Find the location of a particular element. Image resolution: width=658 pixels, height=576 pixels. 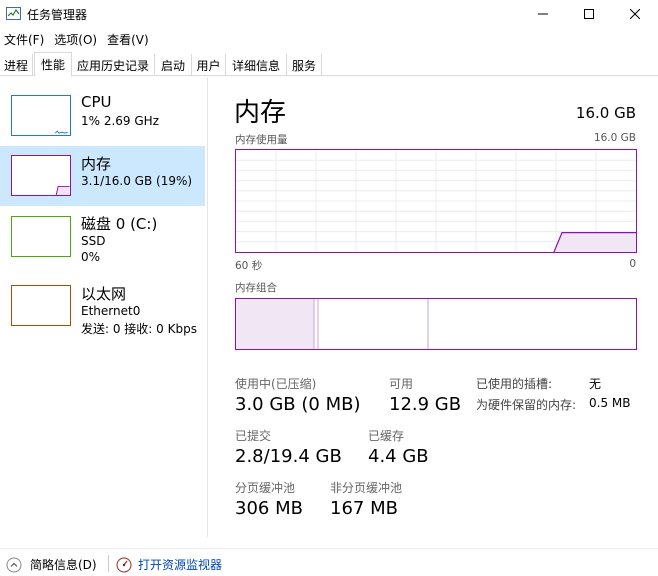

close-button is located at coordinates (635, 14).